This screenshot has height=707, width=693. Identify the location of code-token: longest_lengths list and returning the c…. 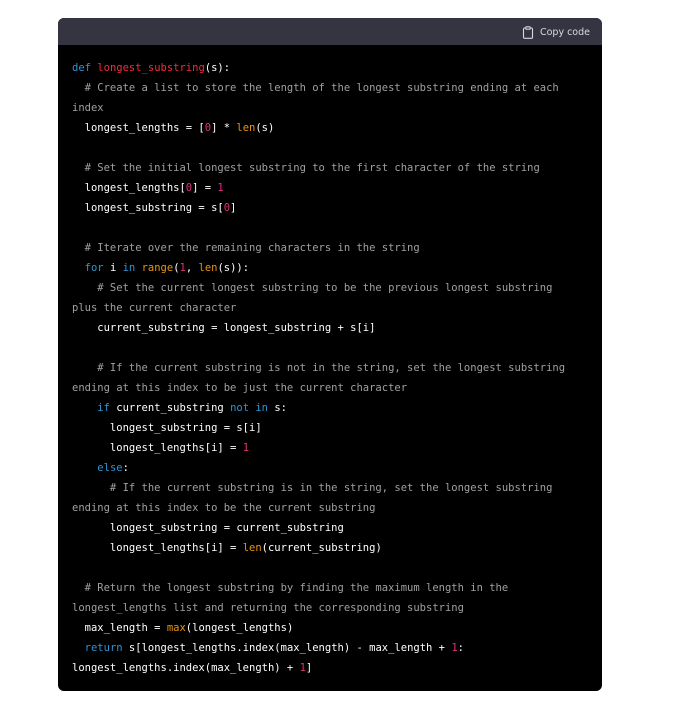
(268, 608).